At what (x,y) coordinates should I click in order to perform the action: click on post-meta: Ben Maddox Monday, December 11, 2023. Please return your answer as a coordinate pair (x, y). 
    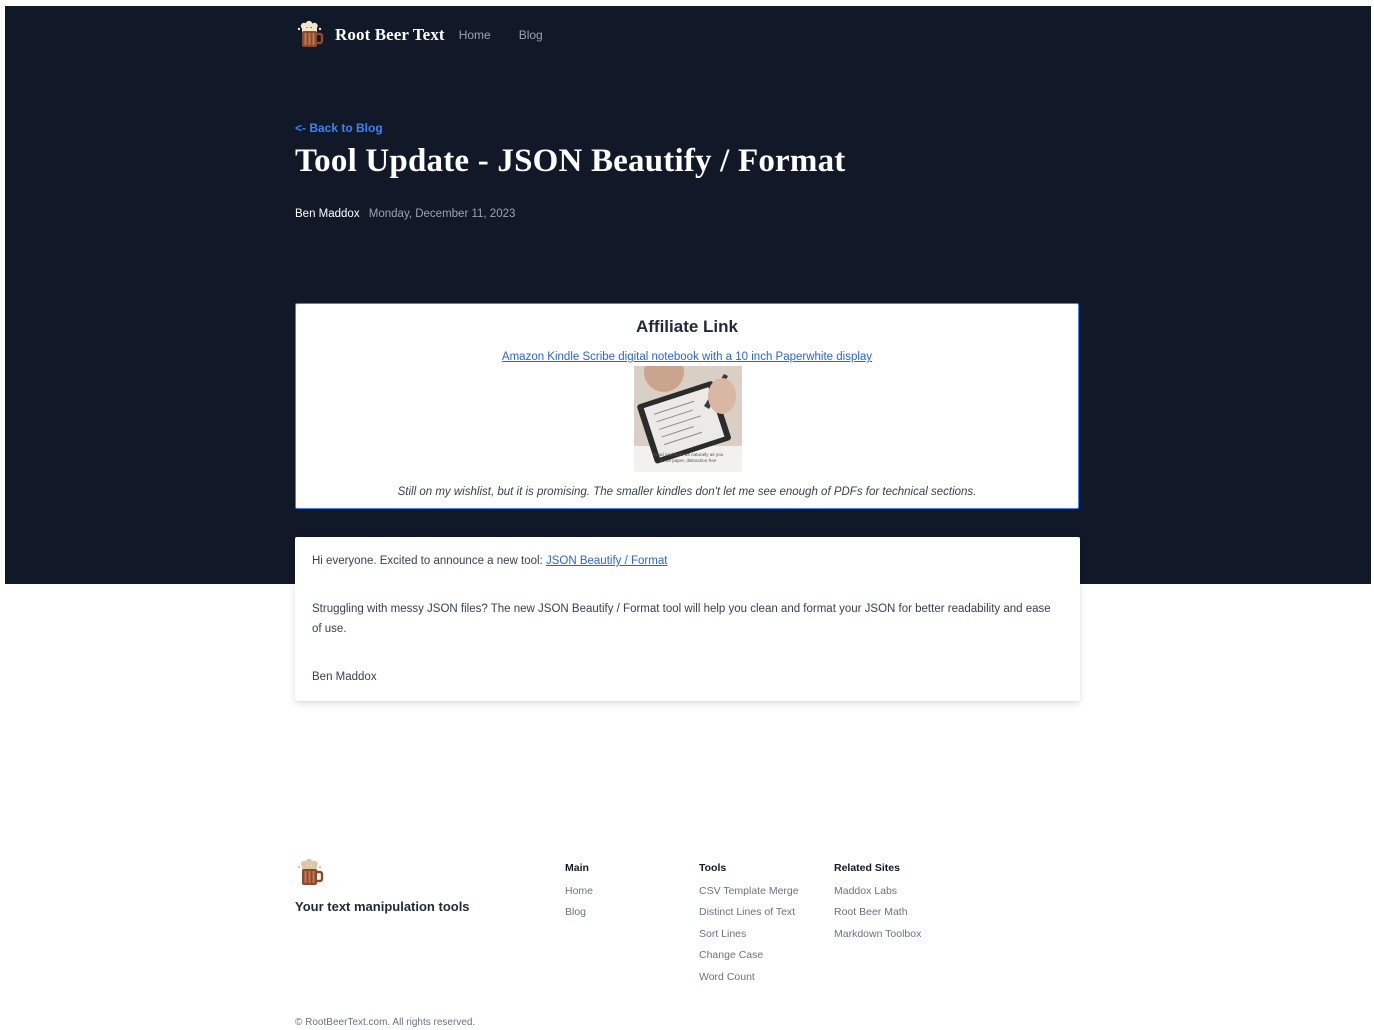
    Looking at the image, I should click on (405, 214).